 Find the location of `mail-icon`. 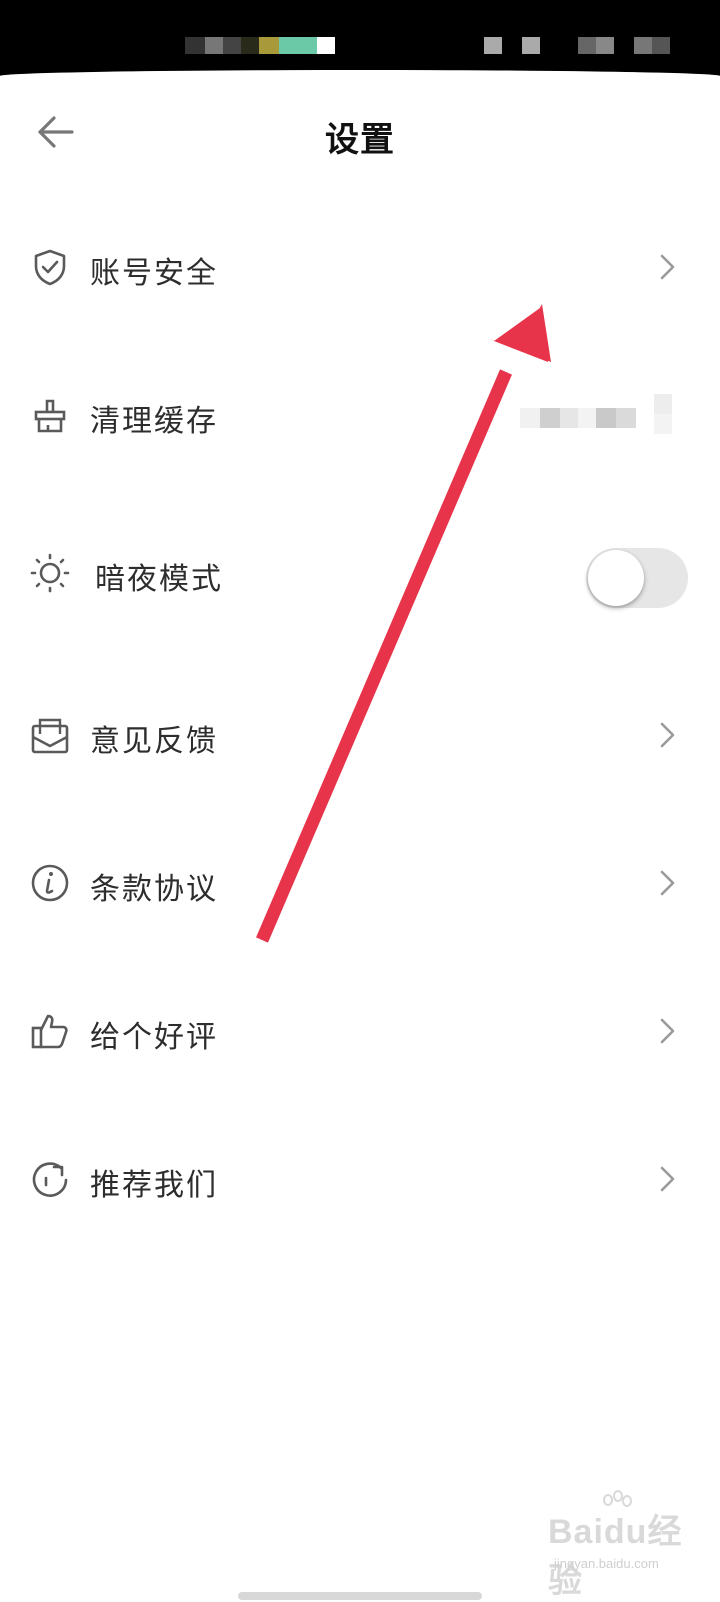

mail-icon is located at coordinates (50, 736).